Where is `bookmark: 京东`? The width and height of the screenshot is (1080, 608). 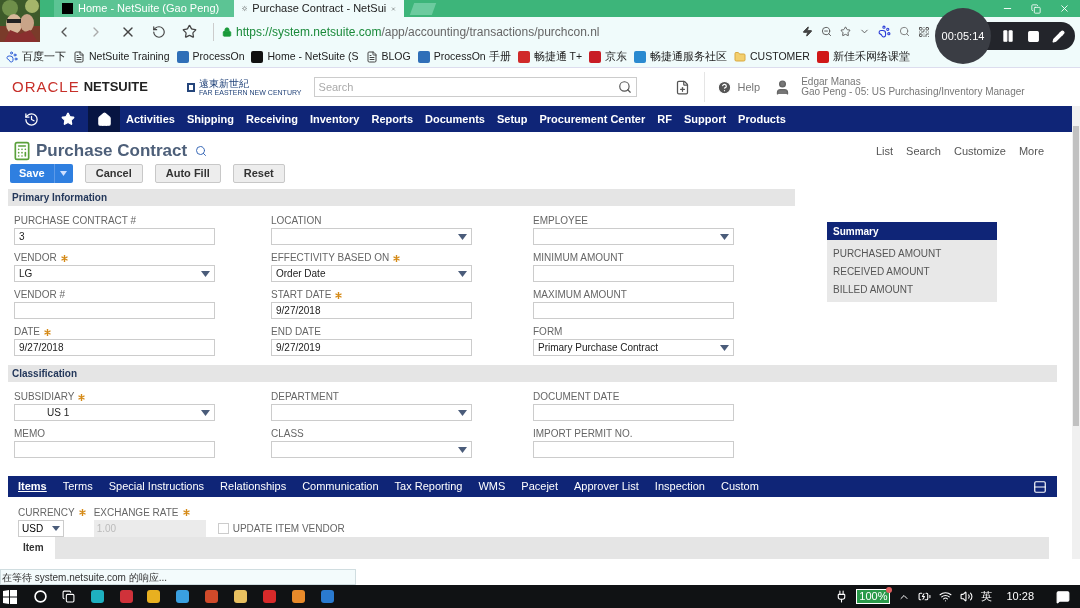
bookmark: 京东 is located at coordinates (608, 56).